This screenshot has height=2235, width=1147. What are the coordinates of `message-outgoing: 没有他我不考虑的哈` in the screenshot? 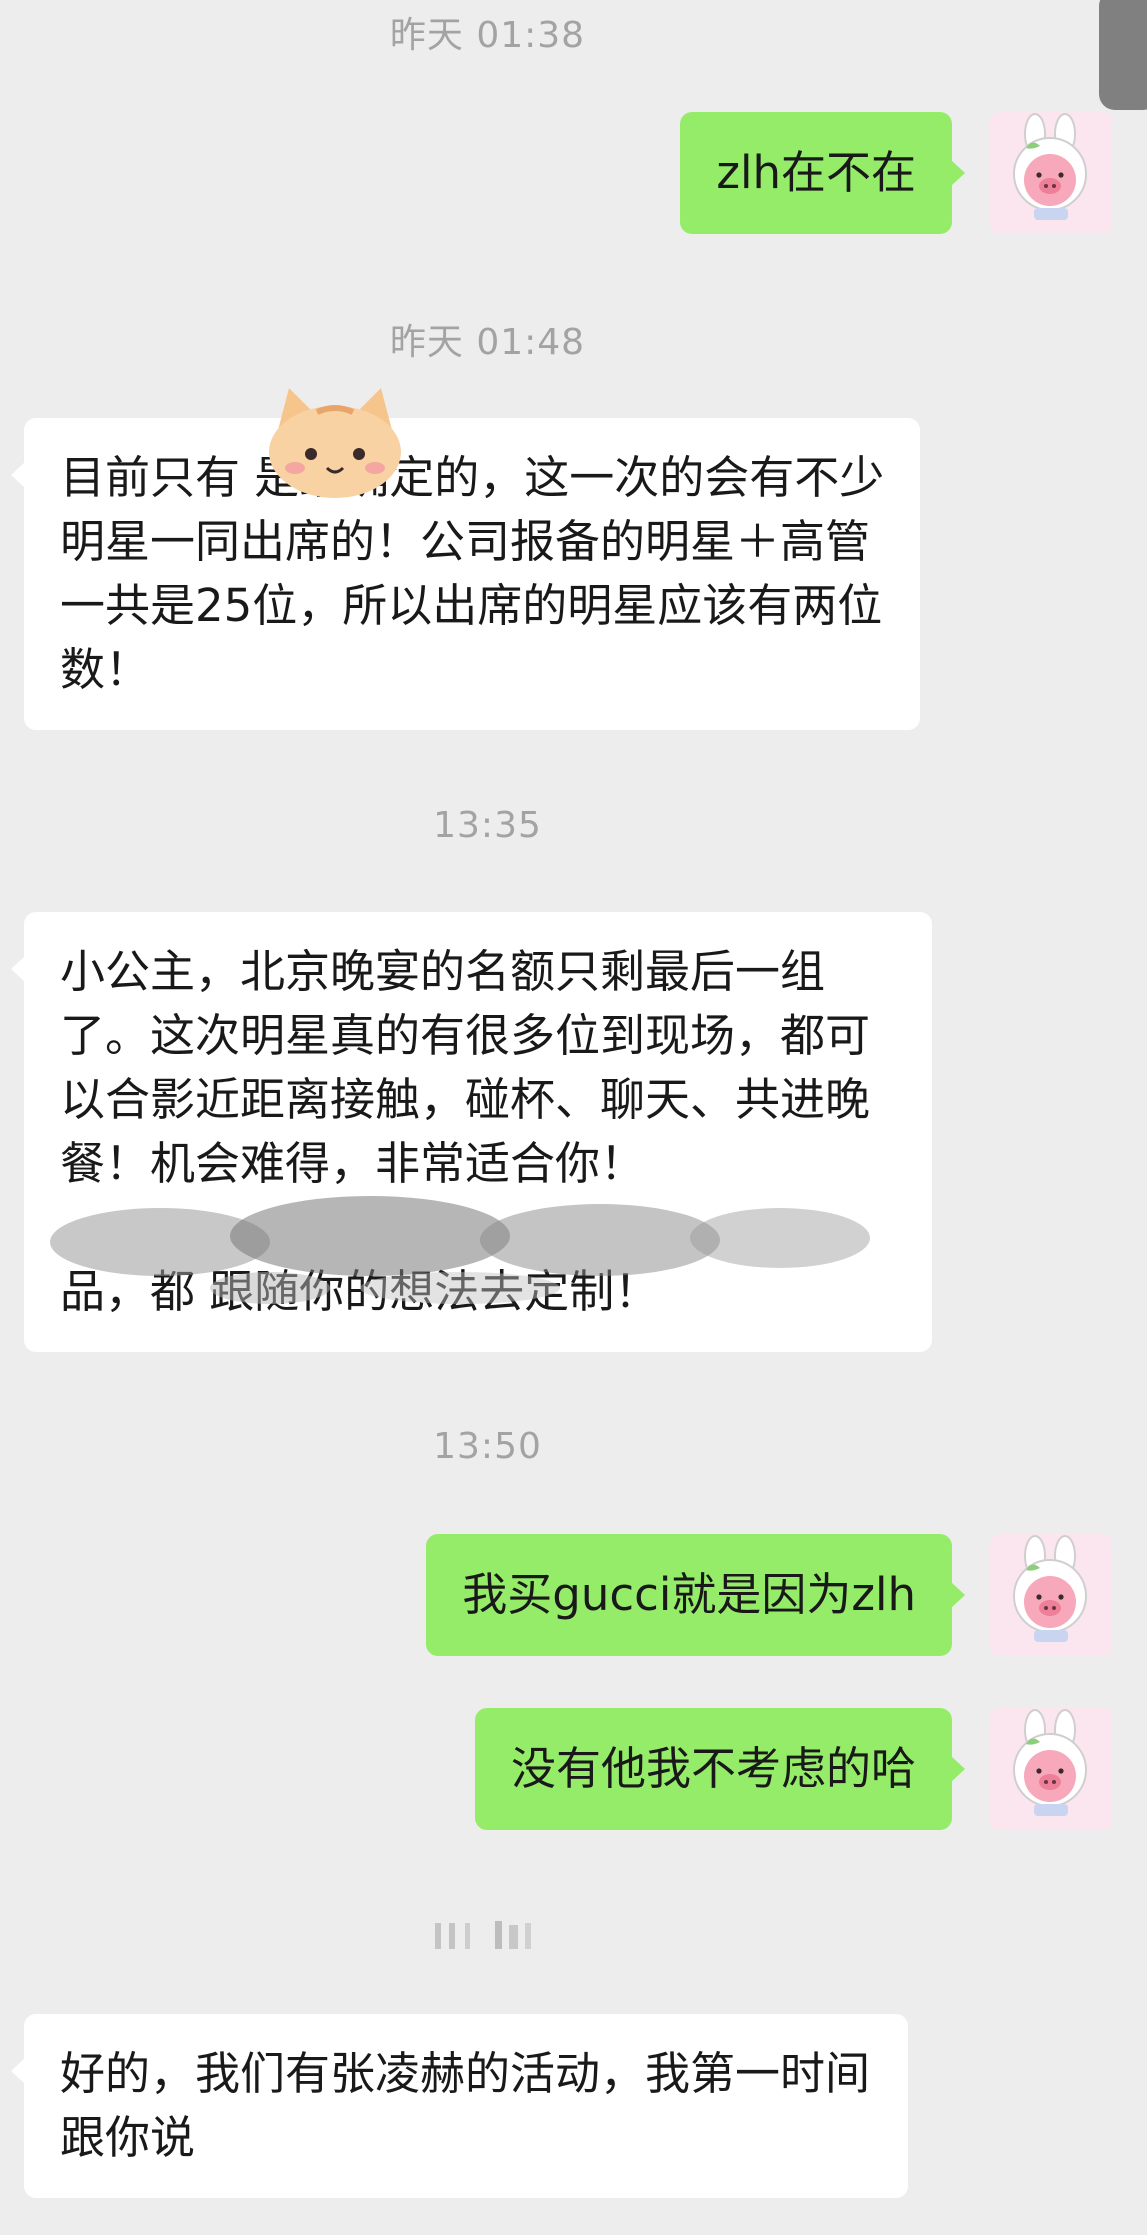 It's located at (720, 1769).